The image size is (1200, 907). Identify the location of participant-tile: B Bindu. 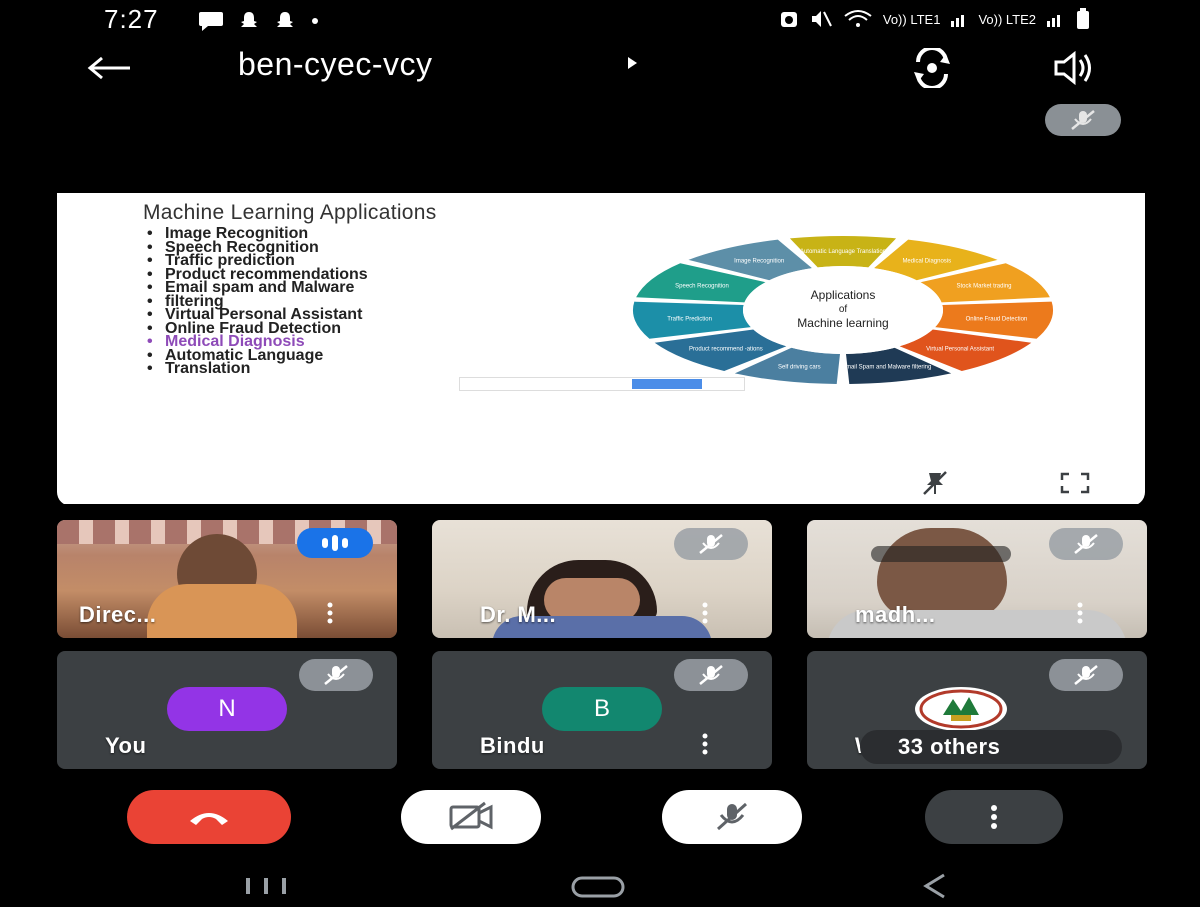
(602, 710).